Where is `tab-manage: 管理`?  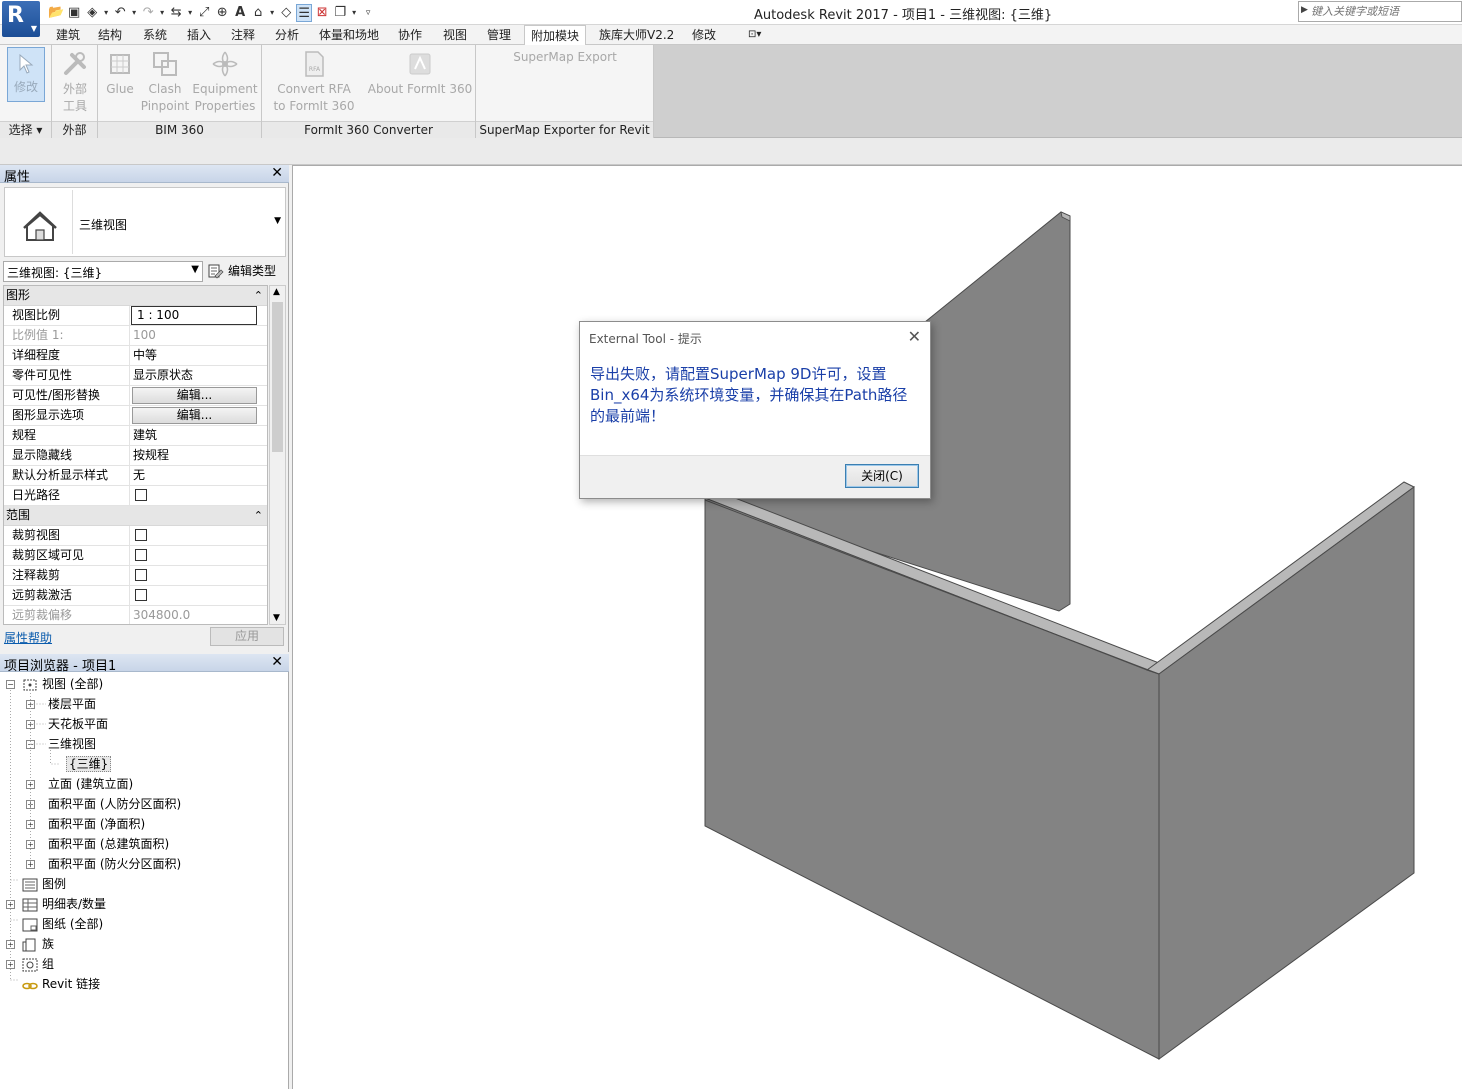
tab-manage: 管理 is located at coordinates (499, 35).